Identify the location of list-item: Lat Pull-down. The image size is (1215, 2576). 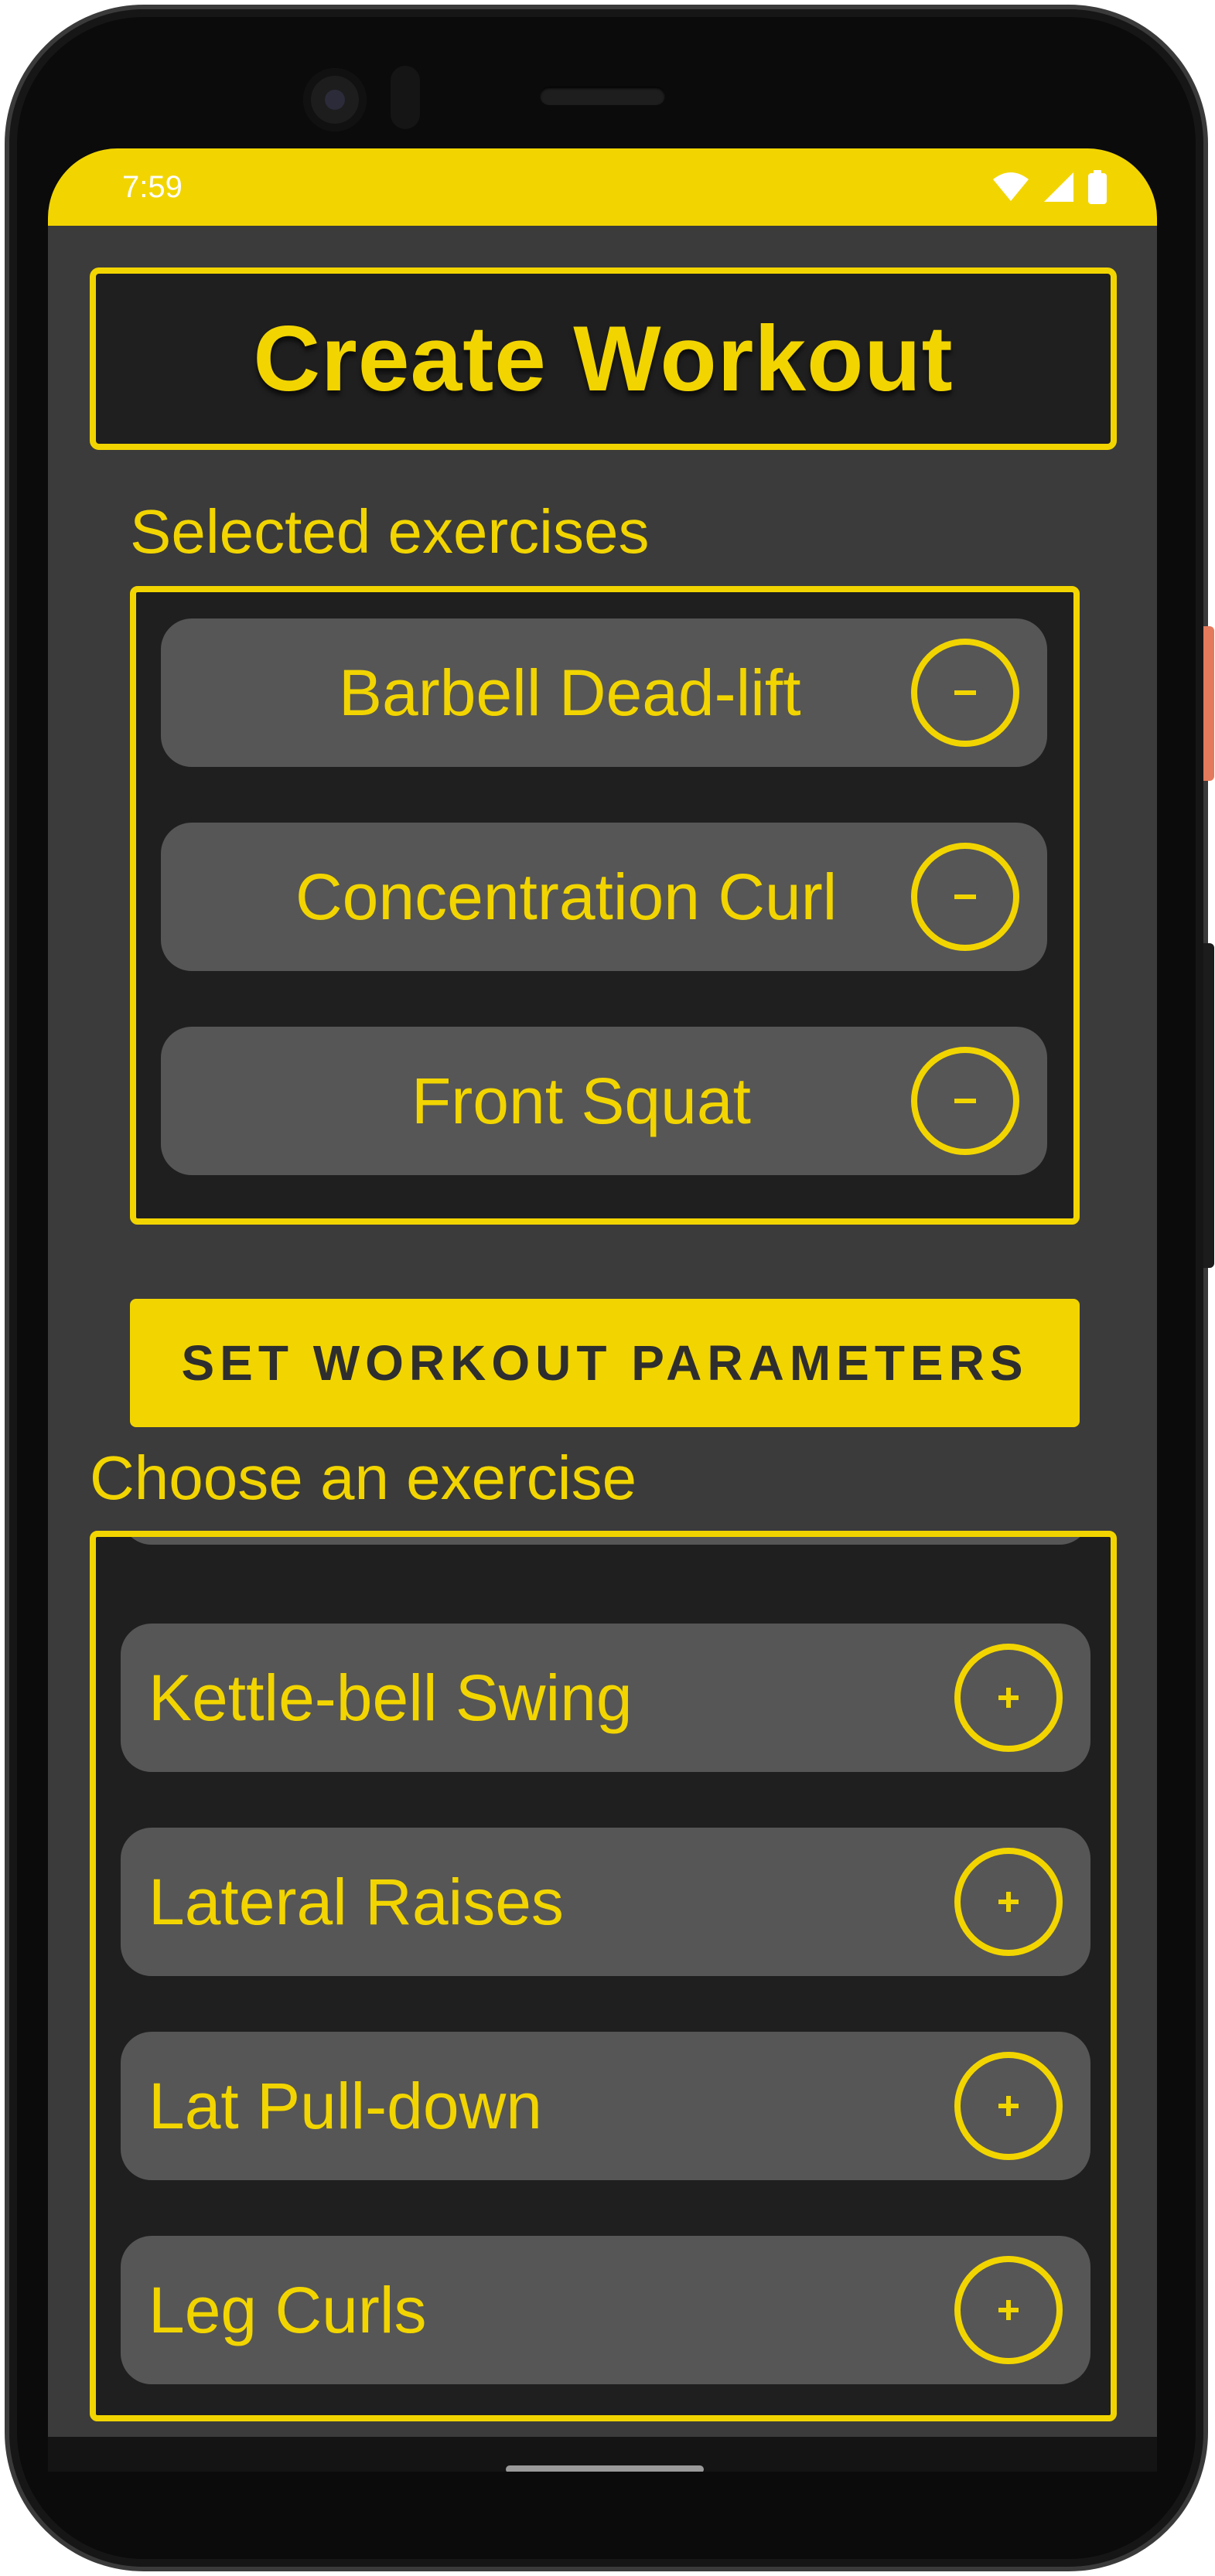
(605, 2106).